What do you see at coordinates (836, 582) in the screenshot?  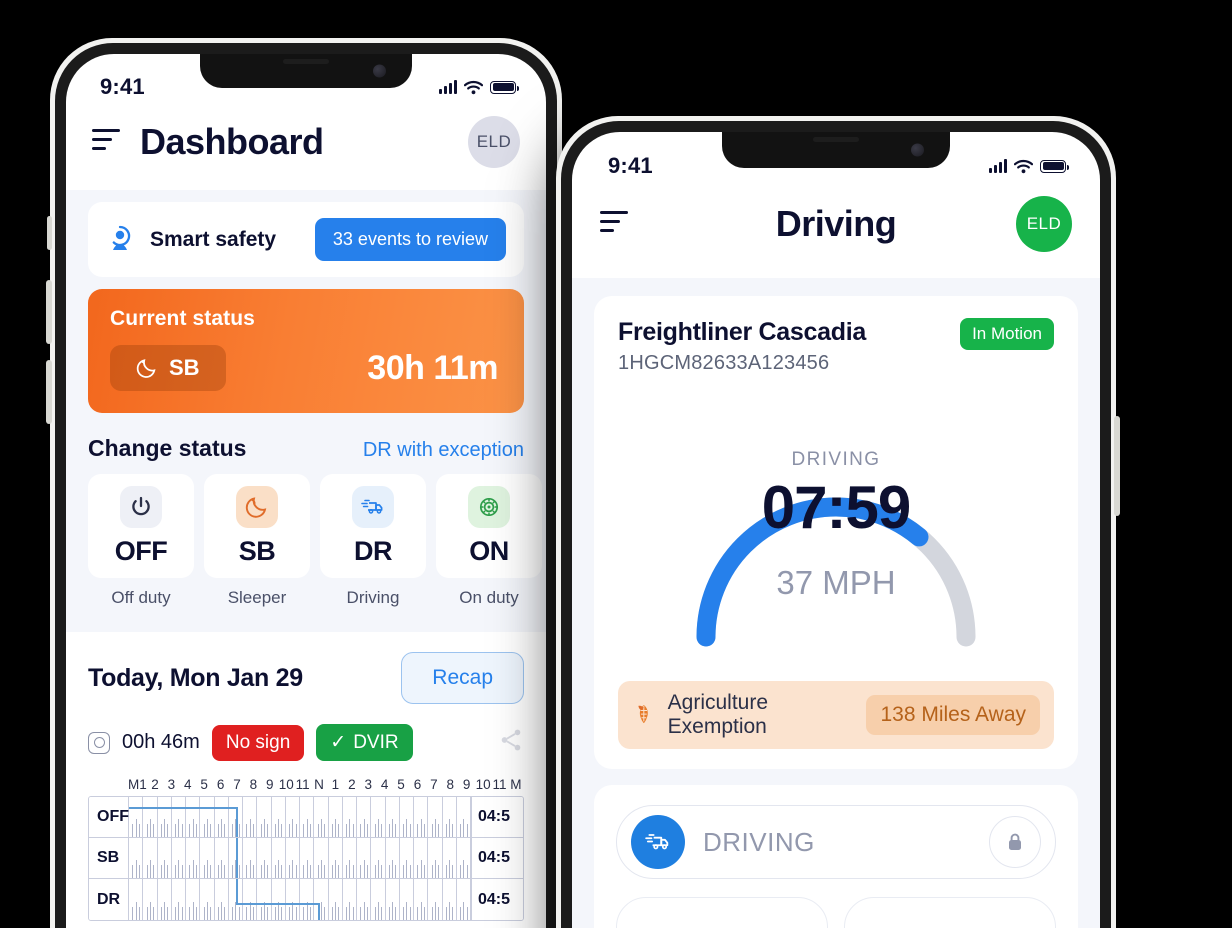 I see `gauge-speed: 37 MPH` at bounding box center [836, 582].